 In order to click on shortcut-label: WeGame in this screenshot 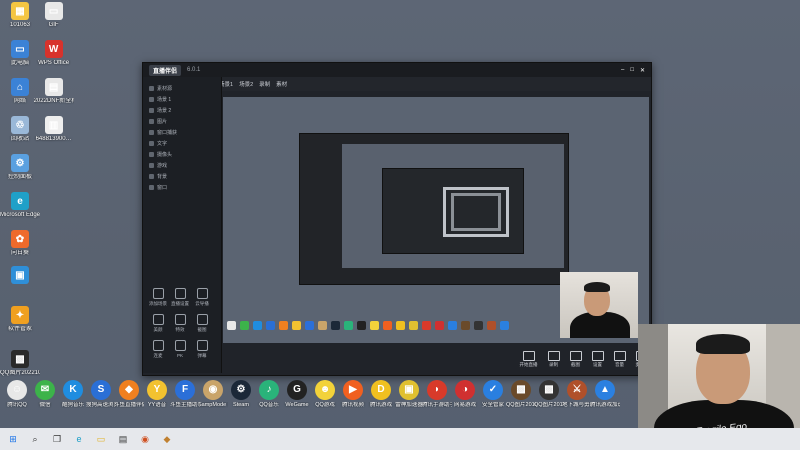, I will do `click(297, 405)`.